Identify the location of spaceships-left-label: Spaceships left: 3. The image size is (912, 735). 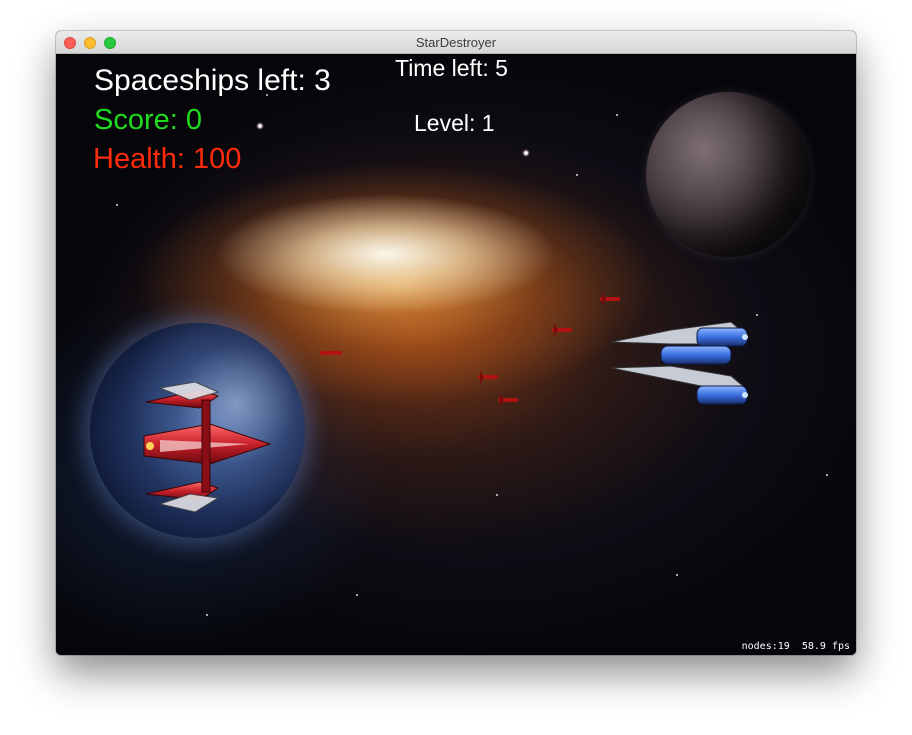
(212, 80).